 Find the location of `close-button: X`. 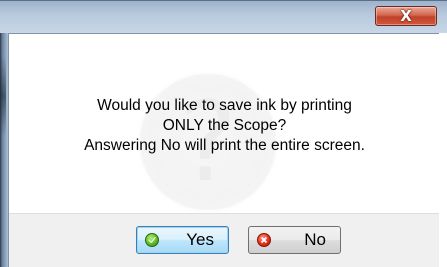

close-button: X is located at coordinates (406, 16).